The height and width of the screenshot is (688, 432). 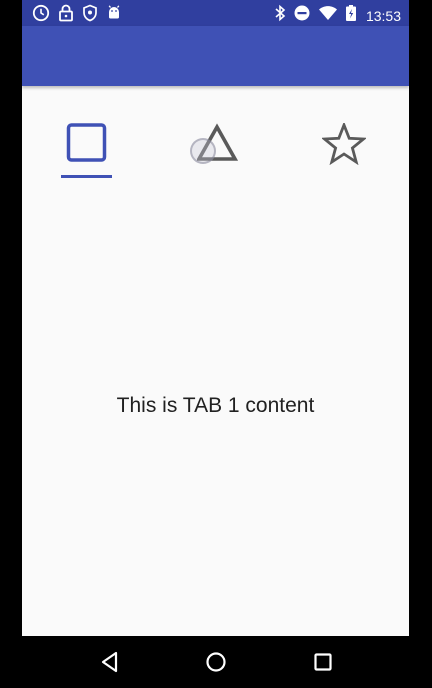 What do you see at coordinates (215, 405) in the screenshot?
I see `tab-content-text: This is TAB 1 content` at bounding box center [215, 405].